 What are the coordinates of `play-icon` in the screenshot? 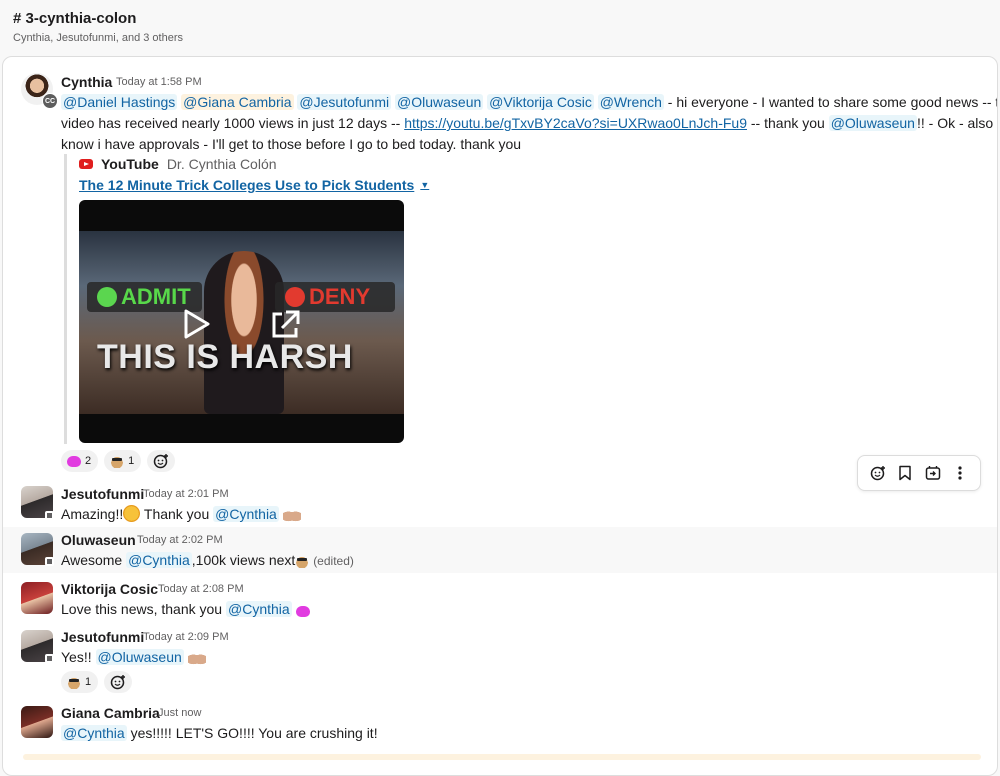 It's located at (197, 324).